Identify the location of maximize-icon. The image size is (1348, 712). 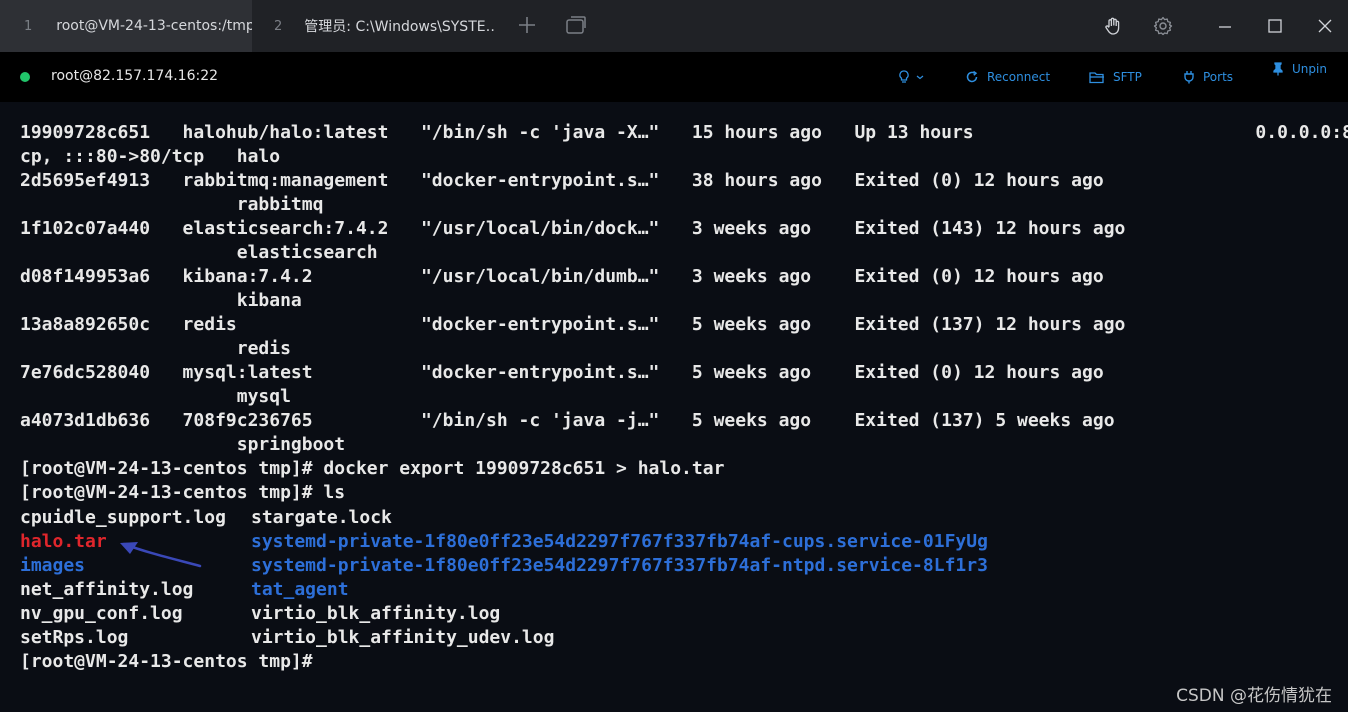
(1275, 26).